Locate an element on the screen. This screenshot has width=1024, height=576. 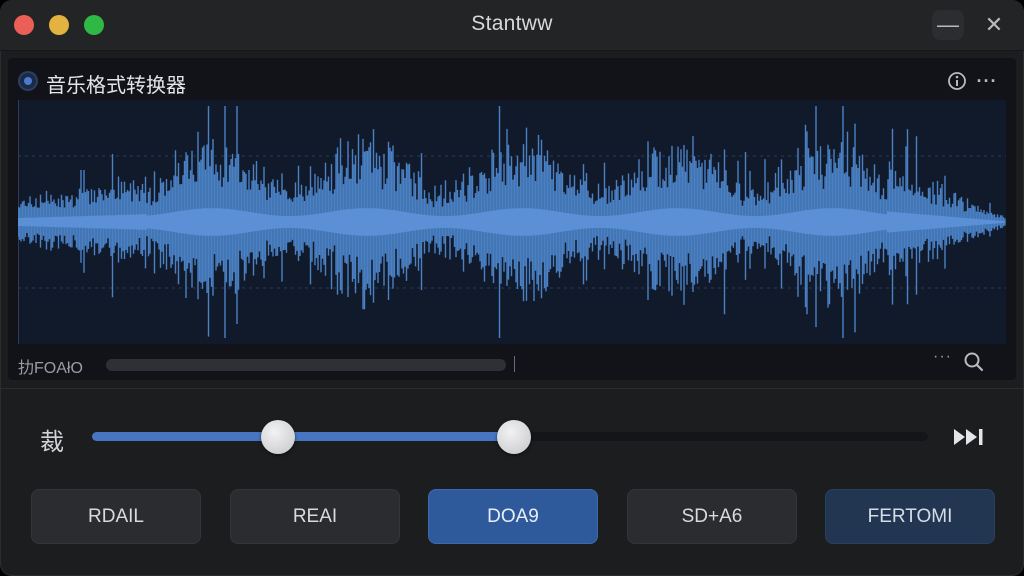
skip-forward-button is located at coordinates (969, 437).